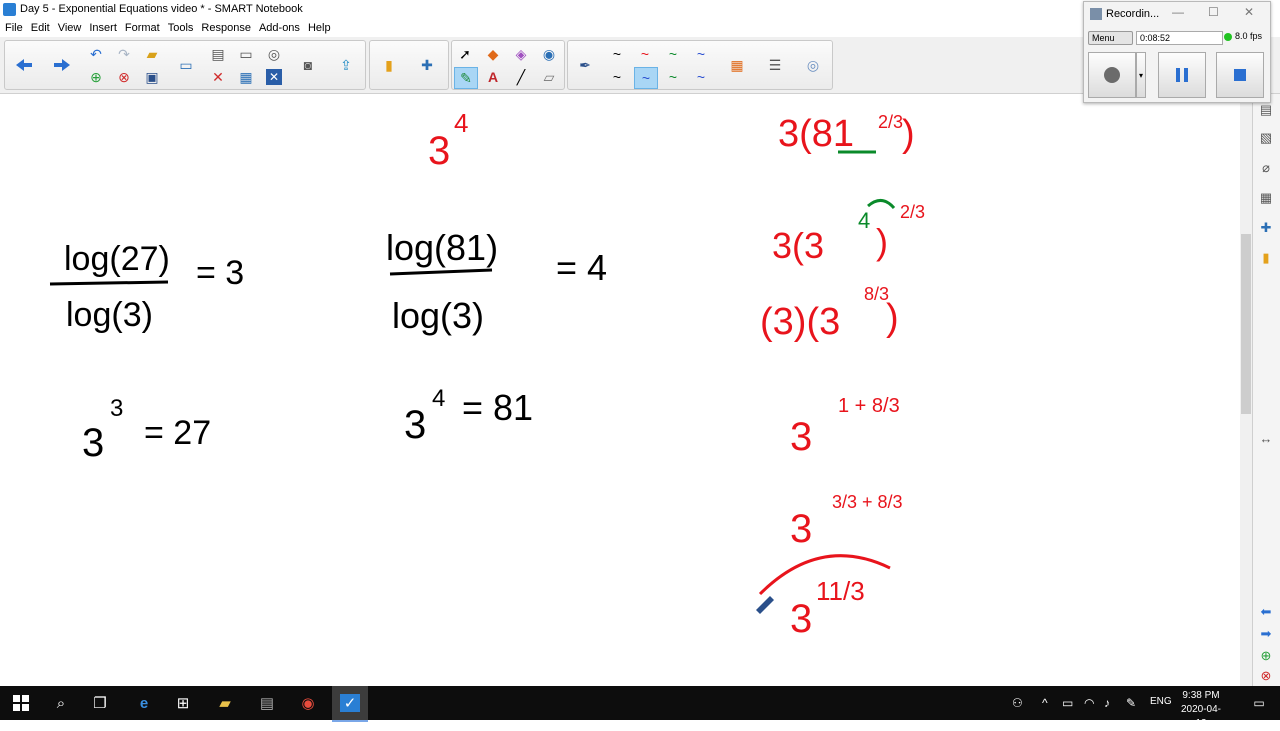 The width and height of the screenshot is (1280, 731). What do you see at coordinates (438, 398) in the screenshot?
I see `middle-check-exponent: 4` at bounding box center [438, 398].